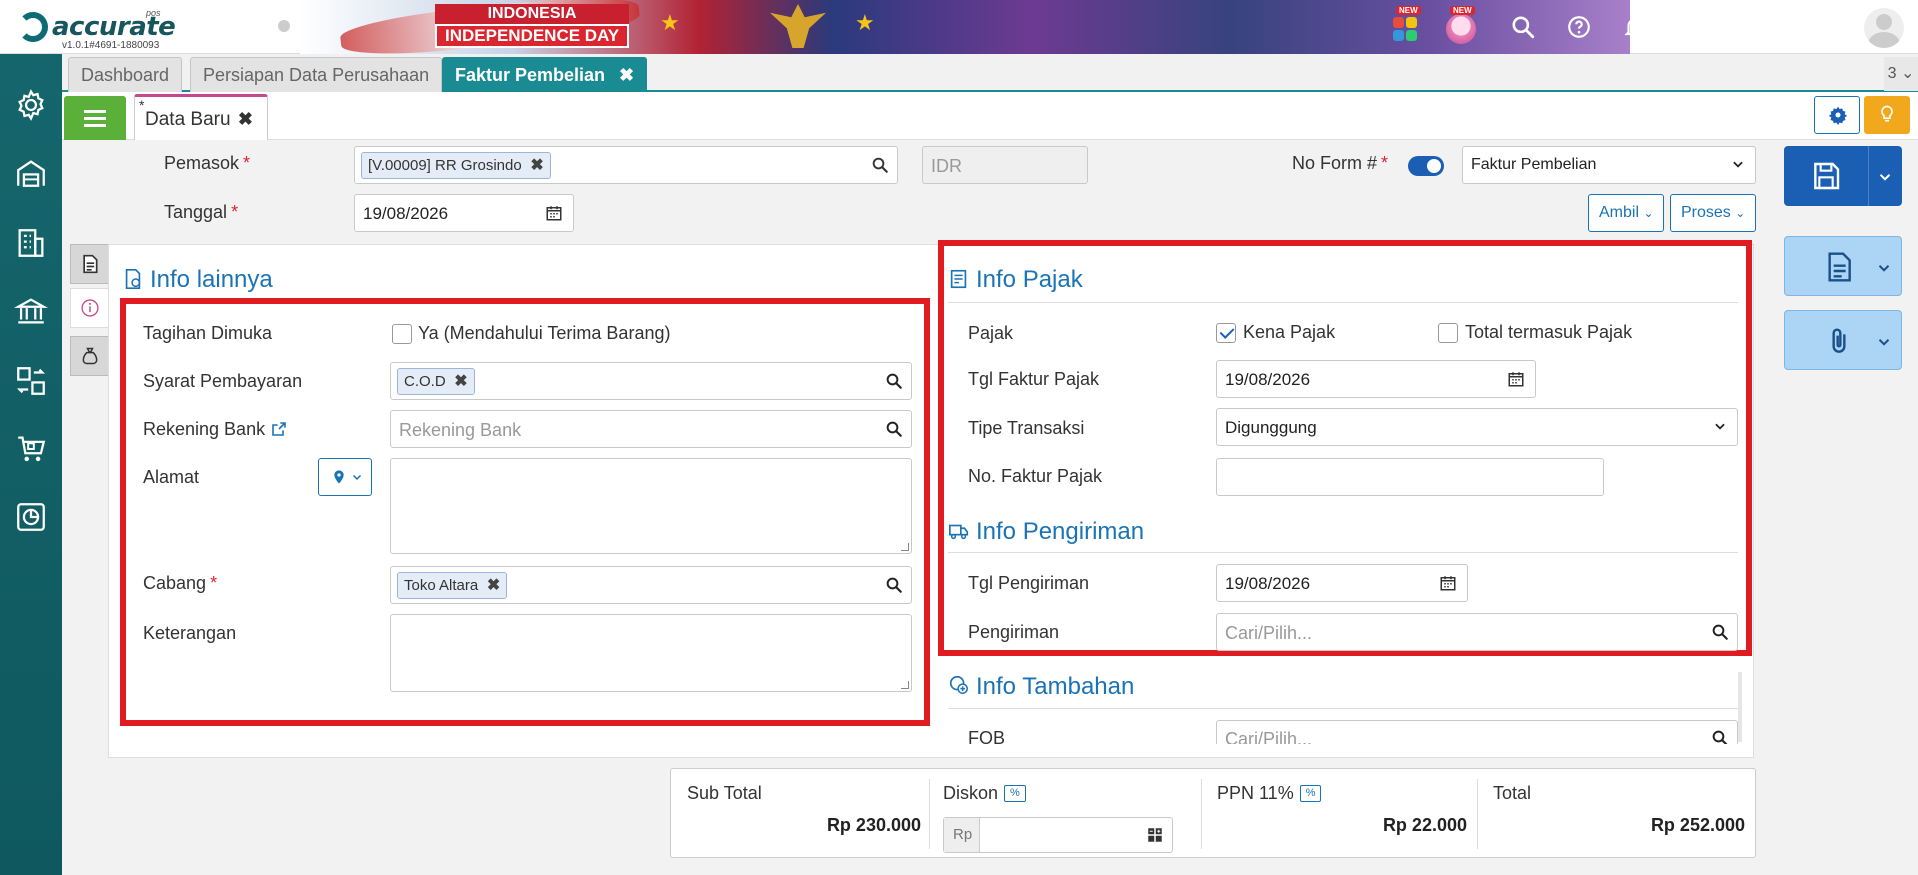 The height and width of the screenshot is (875, 1918). Describe the element at coordinates (1155, 835) in the screenshot. I see `calculator-icon` at that location.